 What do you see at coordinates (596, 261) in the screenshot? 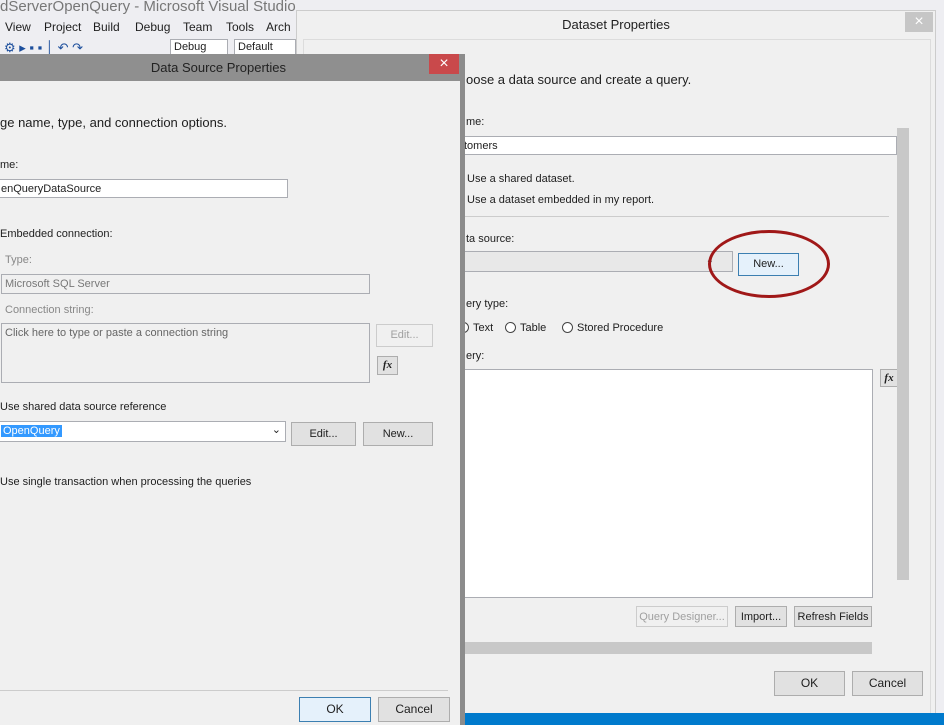
I see `datasource-select: ⌄` at bounding box center [596, 261].